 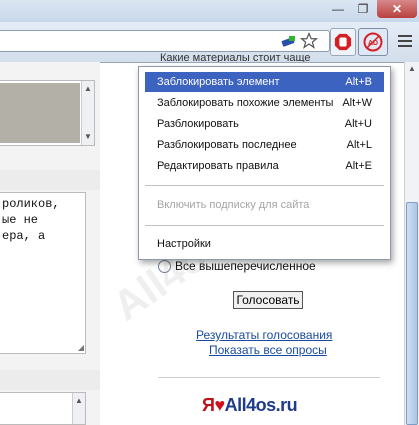 I want to click on adblock-icon: AD, so click(x=373, y=42).